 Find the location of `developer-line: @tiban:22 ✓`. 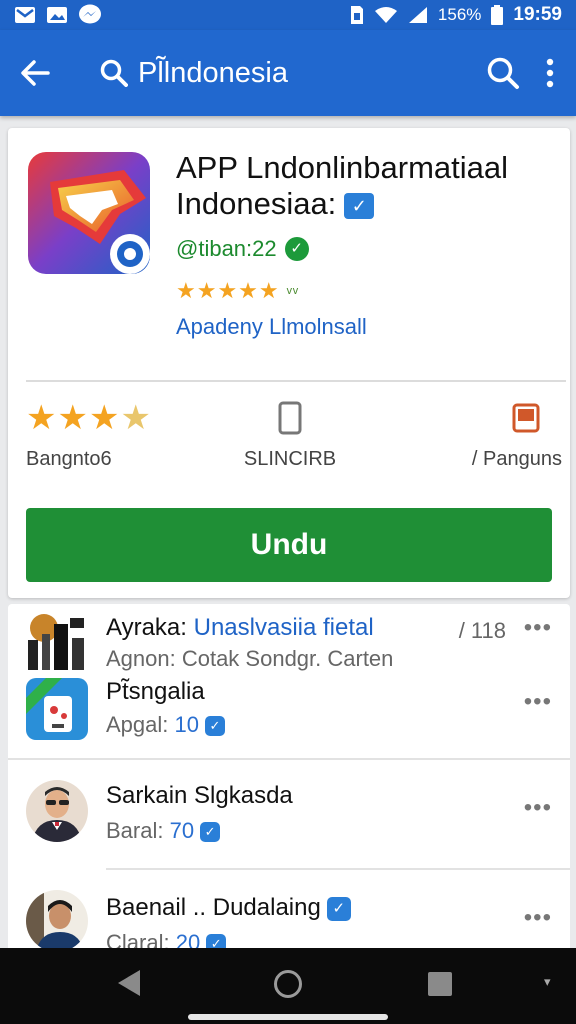

developer-line: @tiban:22 ✓ is located at coordinates (242, 249).